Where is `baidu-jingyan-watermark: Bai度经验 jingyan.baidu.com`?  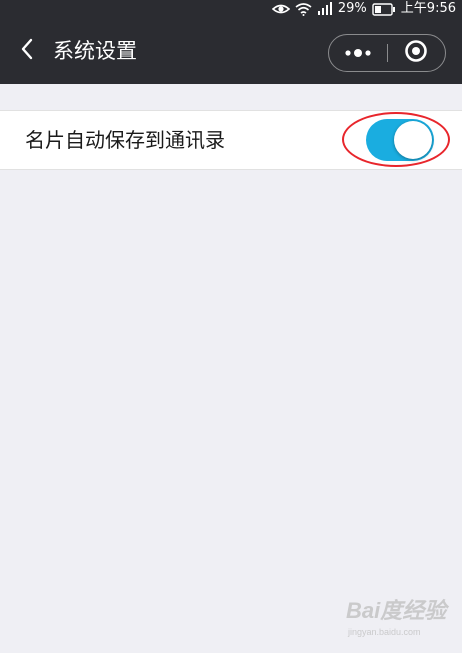 baidu-jingyan-watermark: Bai度经验 jingyan.baidu.com is located at coordinates (401, 623).